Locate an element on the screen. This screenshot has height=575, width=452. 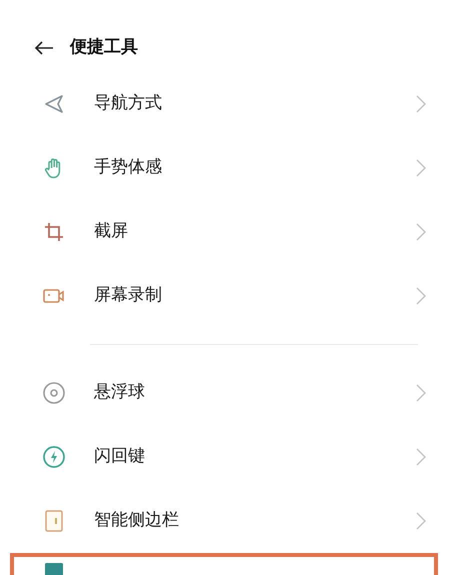
menu-item: 屏幕录制 is located at coordinates (255, 296).